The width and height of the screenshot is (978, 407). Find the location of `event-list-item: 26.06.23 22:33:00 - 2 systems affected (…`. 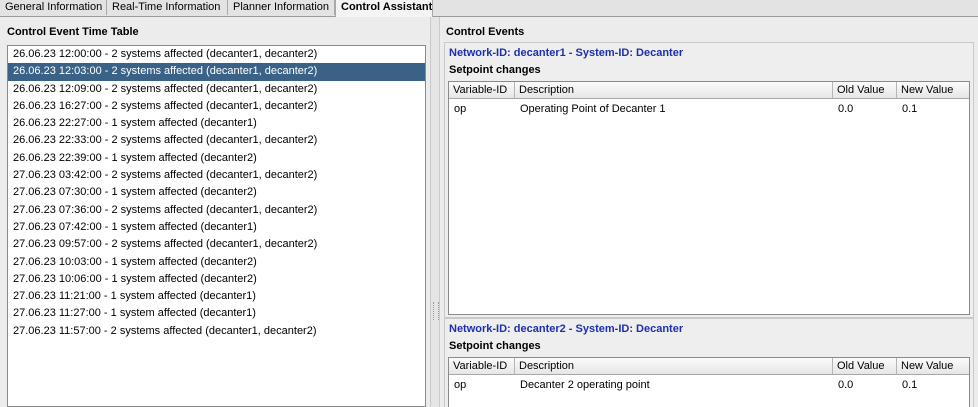

event-list-item: 26.06.23 22:33:00 - 2 systems affected (… is located at coordinates (216, 140).